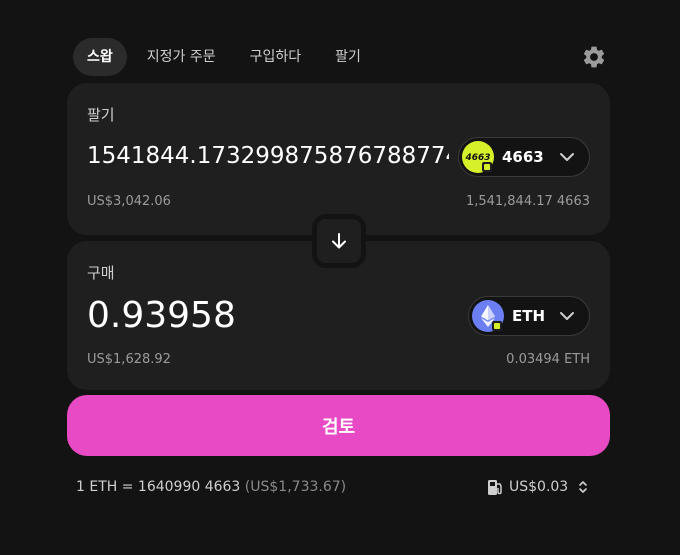 The height and width of the screenshot is (555, 680). I want to click on buy-usd-value: US$1,628.92, so click(129, 359).